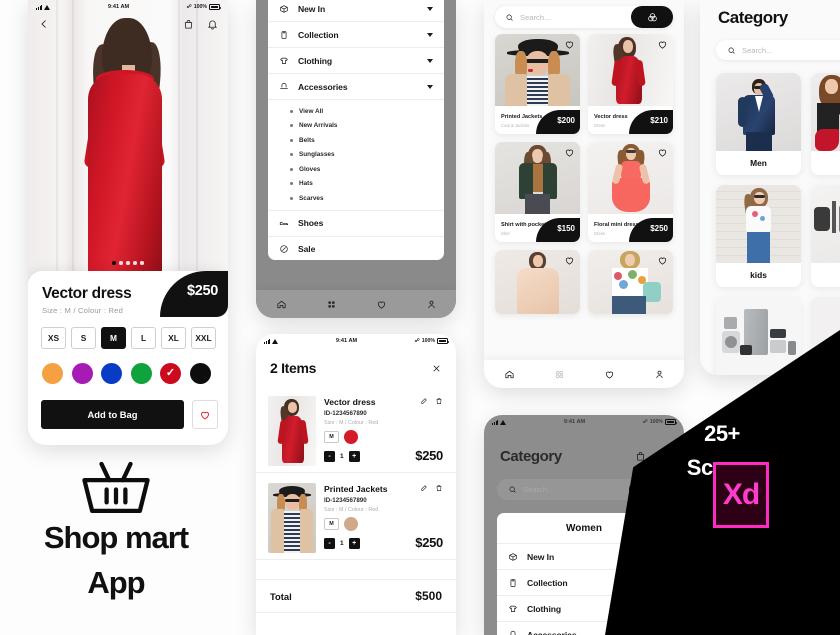 This screenshot has height=635, width=840. Describe the element at coordinates (367, 126) in the screenshot. I see `submenu-item: New Arrivals` at that location.